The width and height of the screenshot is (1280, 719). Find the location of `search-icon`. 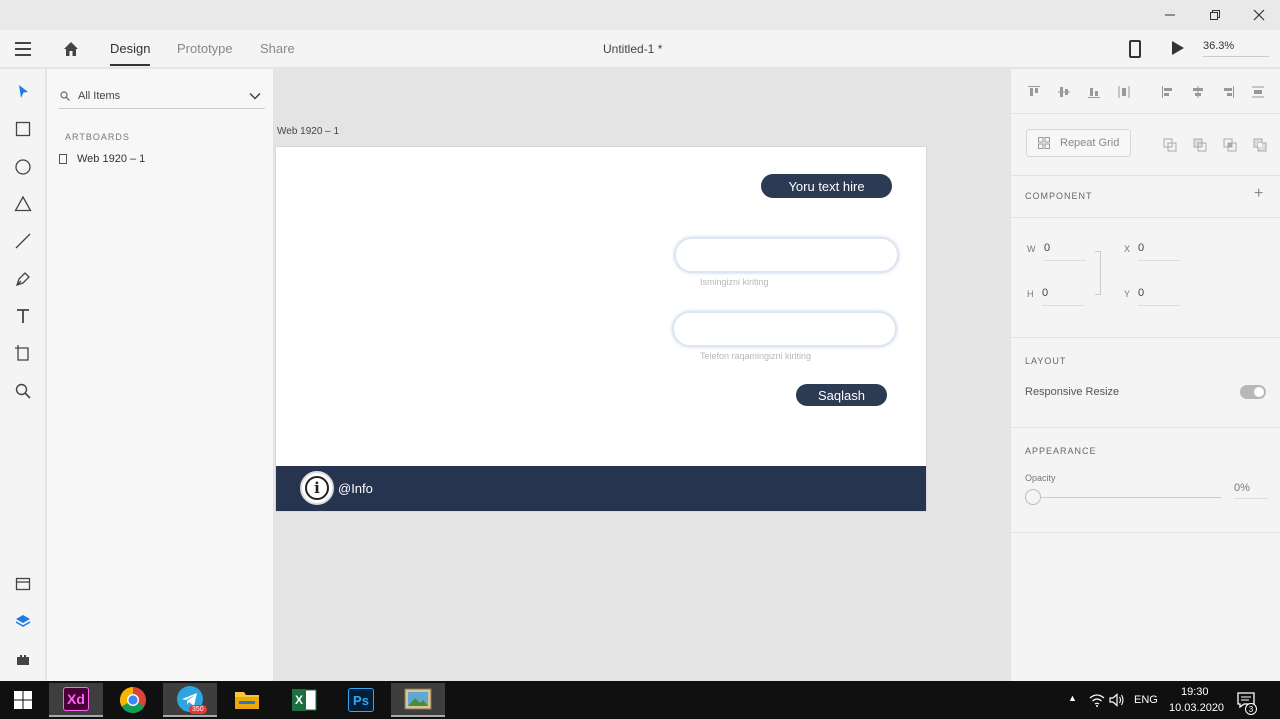

search-icon is located at coordinates (65, 95).